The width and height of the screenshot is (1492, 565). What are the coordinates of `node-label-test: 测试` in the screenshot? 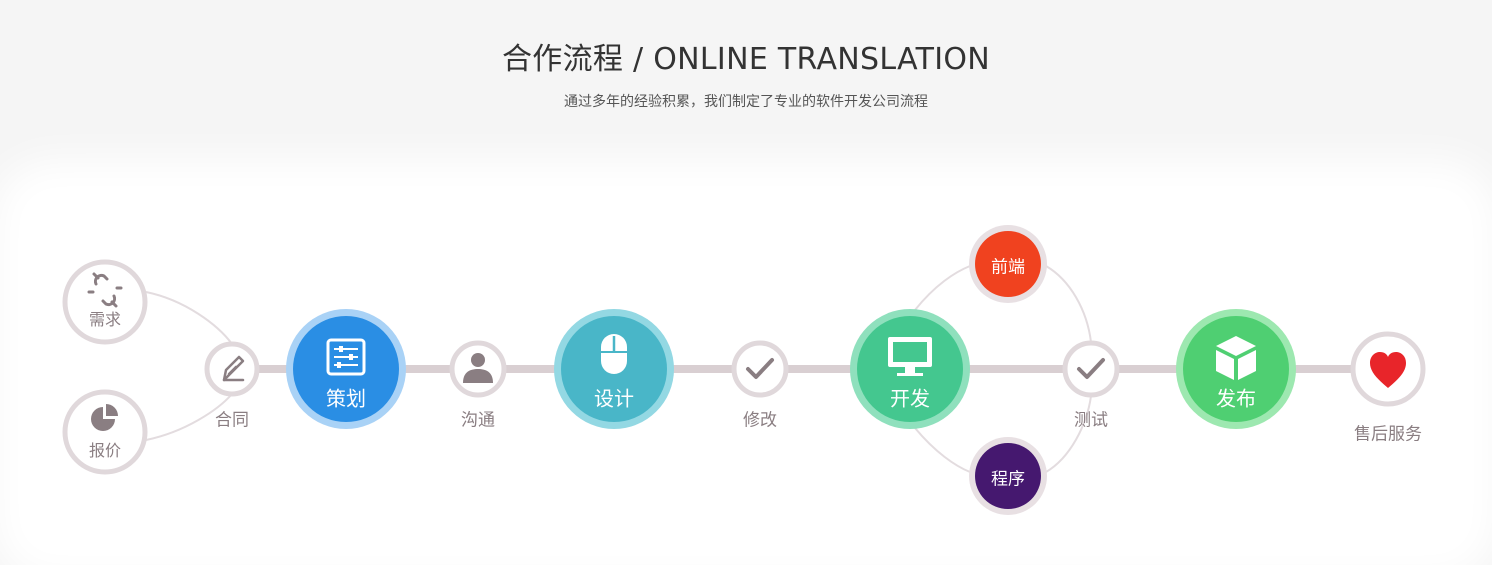 It's located at (1091, 420).